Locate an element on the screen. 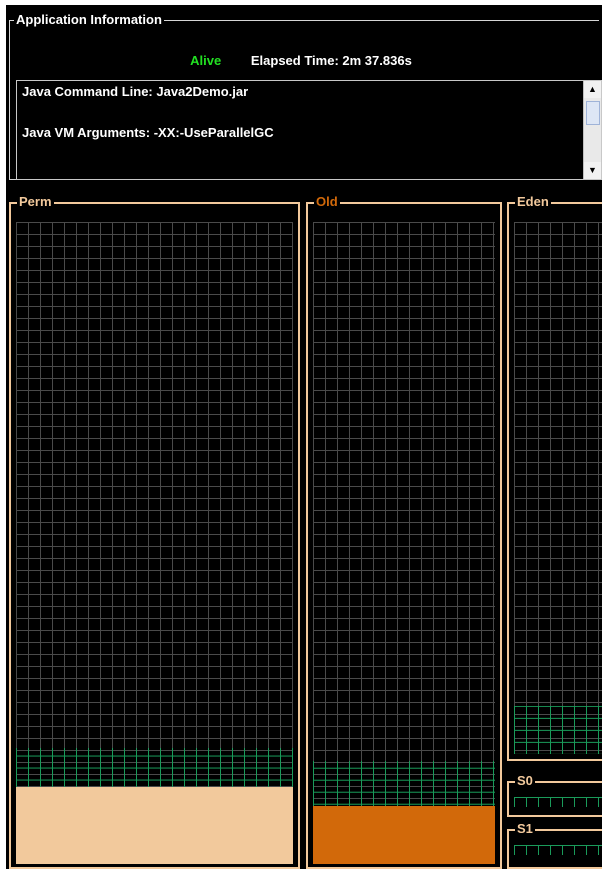 The height and width of the screenshot is (869, 602). elapsed-time-label: Elapsed Time: is located at coordinates (294, 60).